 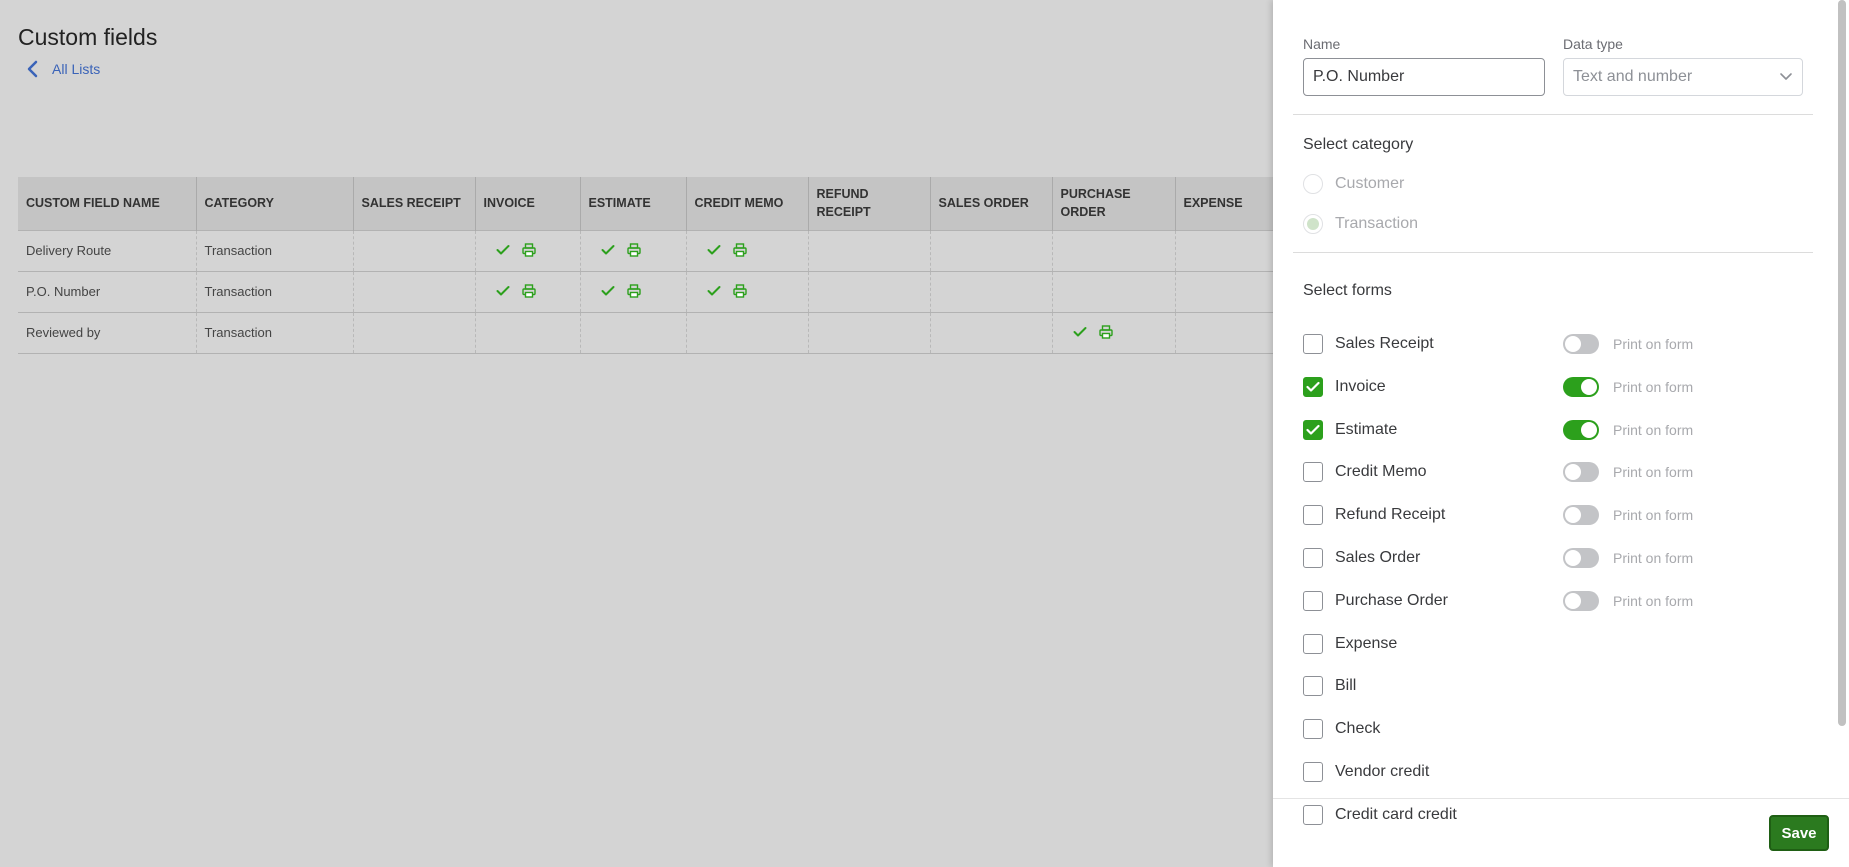 What do you see at coordinates (63, 69) in the screenshot?
I see `all-lists-link: All Lists` at bounding box center [63, 69].